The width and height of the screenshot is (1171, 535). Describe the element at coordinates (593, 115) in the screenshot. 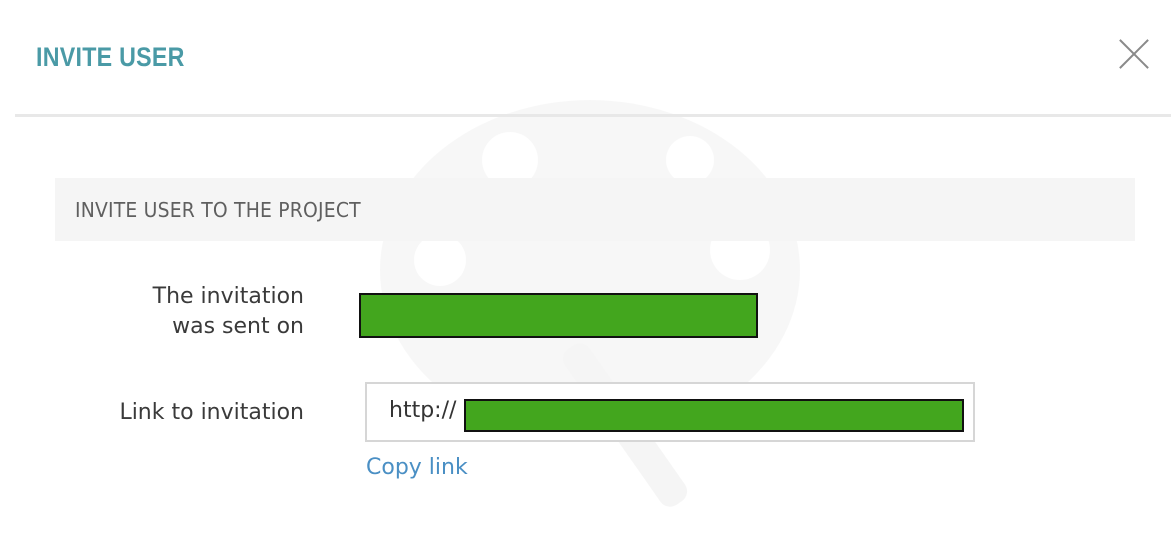

I see `header-divider` at that location.